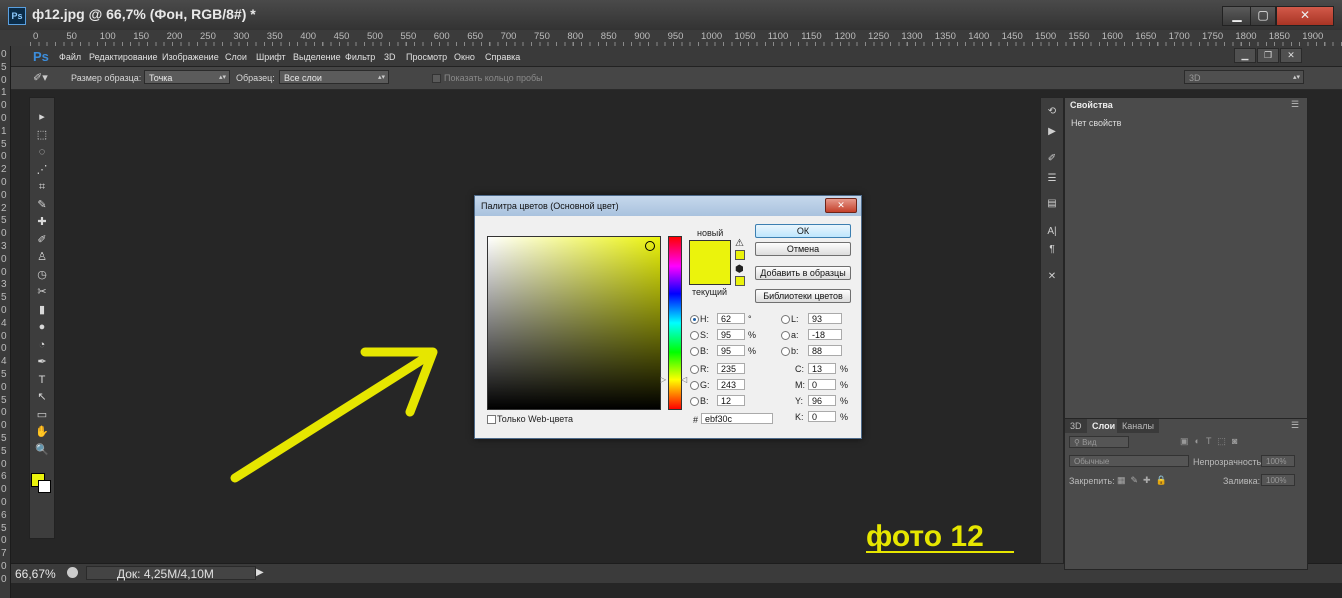  Describe the element at coordinates (42, 345) in the screenshot. I see `tool-button-icon: ◔` at that location.